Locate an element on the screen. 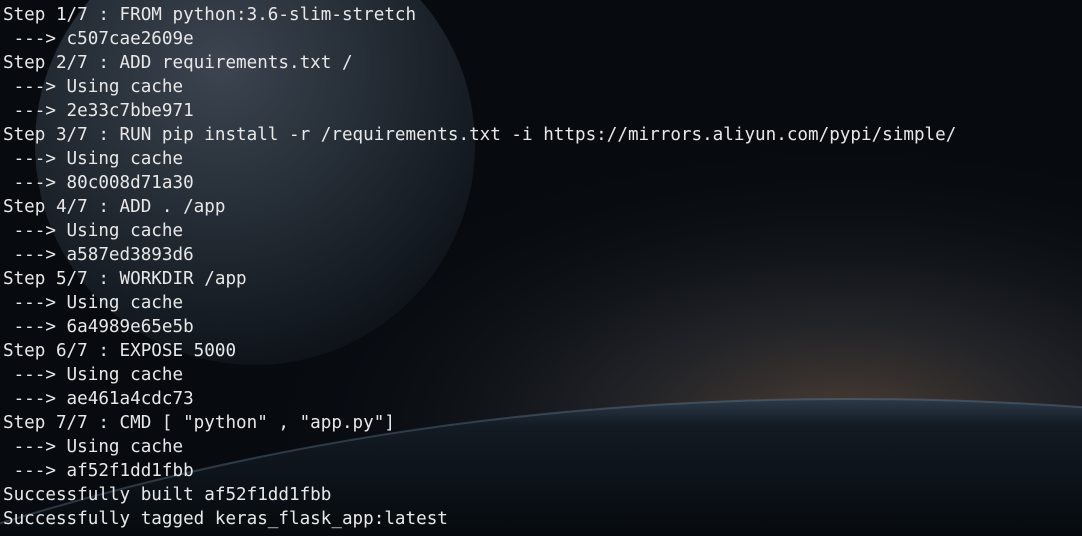 Image resolution: width=1082 pixels, height=536 pixels. terminal-line: Step 4/7 : ADD . /app is located at coordinates (114, 207).